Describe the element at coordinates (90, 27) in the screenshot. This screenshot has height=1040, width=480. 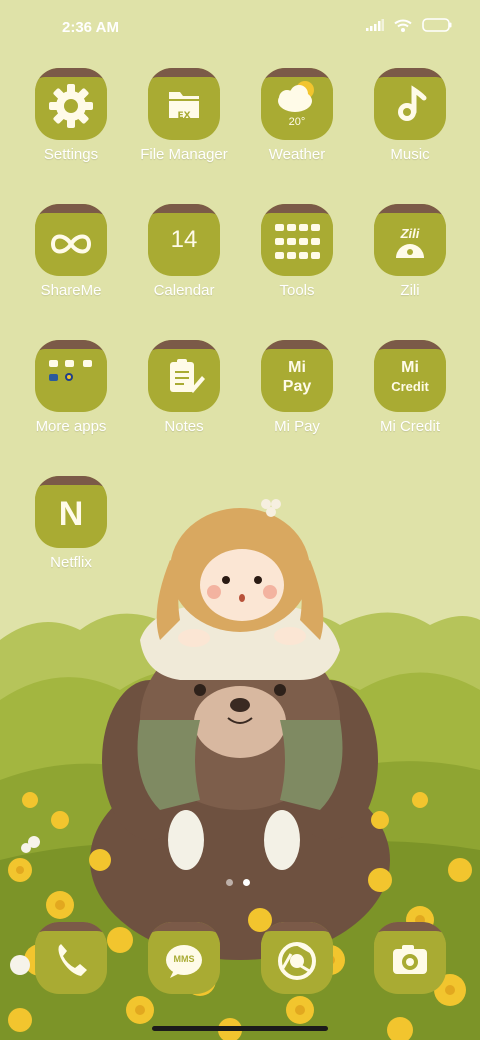
I see `status-time: 2:36 AM` at that location.